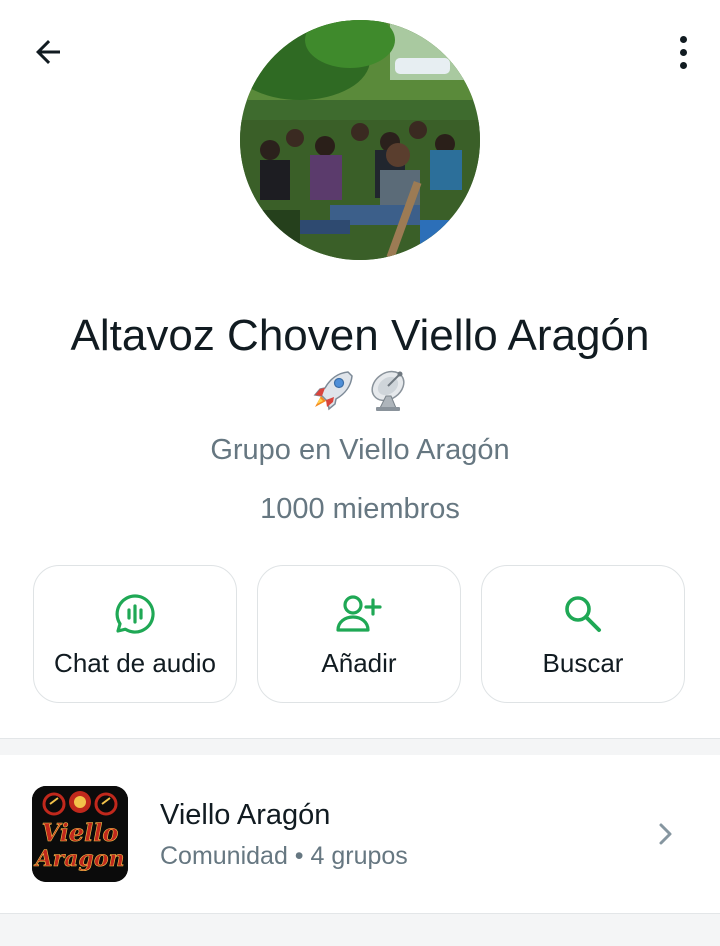 The image size is (720, 946). I want to click on logo-text-line2: Aragon, so click(79, 859).